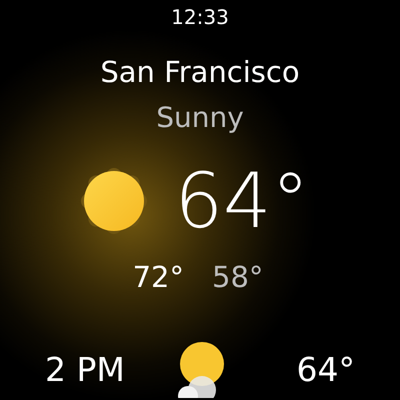 The height and width of the screenshot is (400, 400). I want to click on sun-cloud-icon, so click(200, 370).